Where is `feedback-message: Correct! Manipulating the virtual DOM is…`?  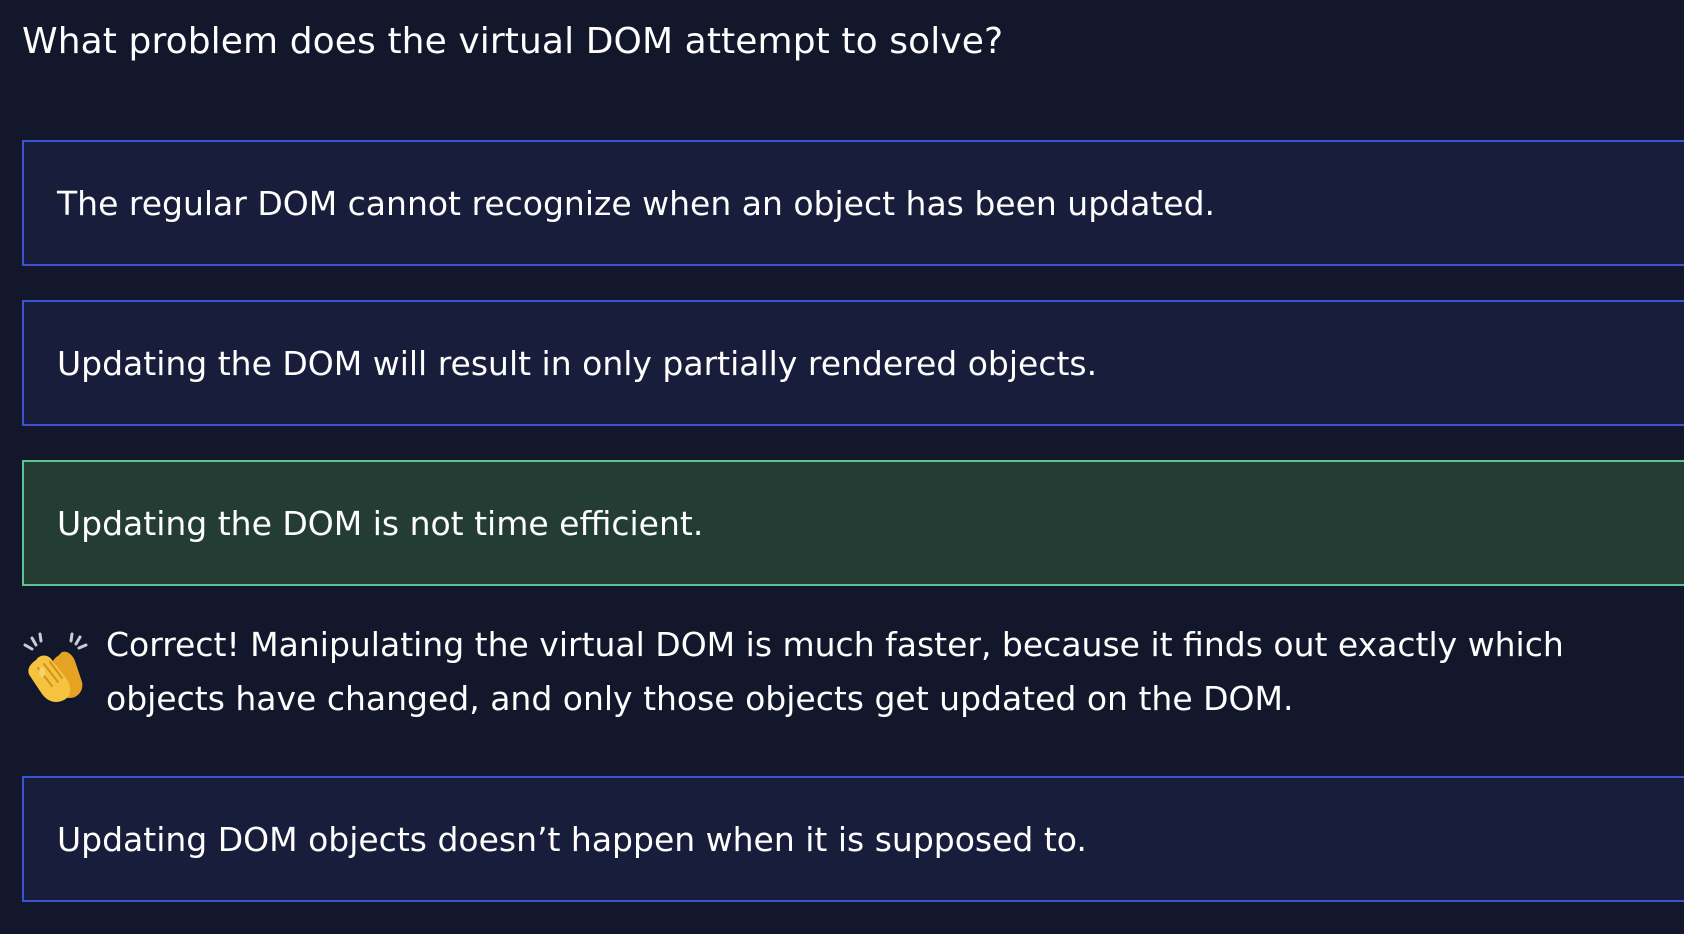 feedback-message: Correct! Manipulating the virtual DOM is… is located at coordinates (835, 671).